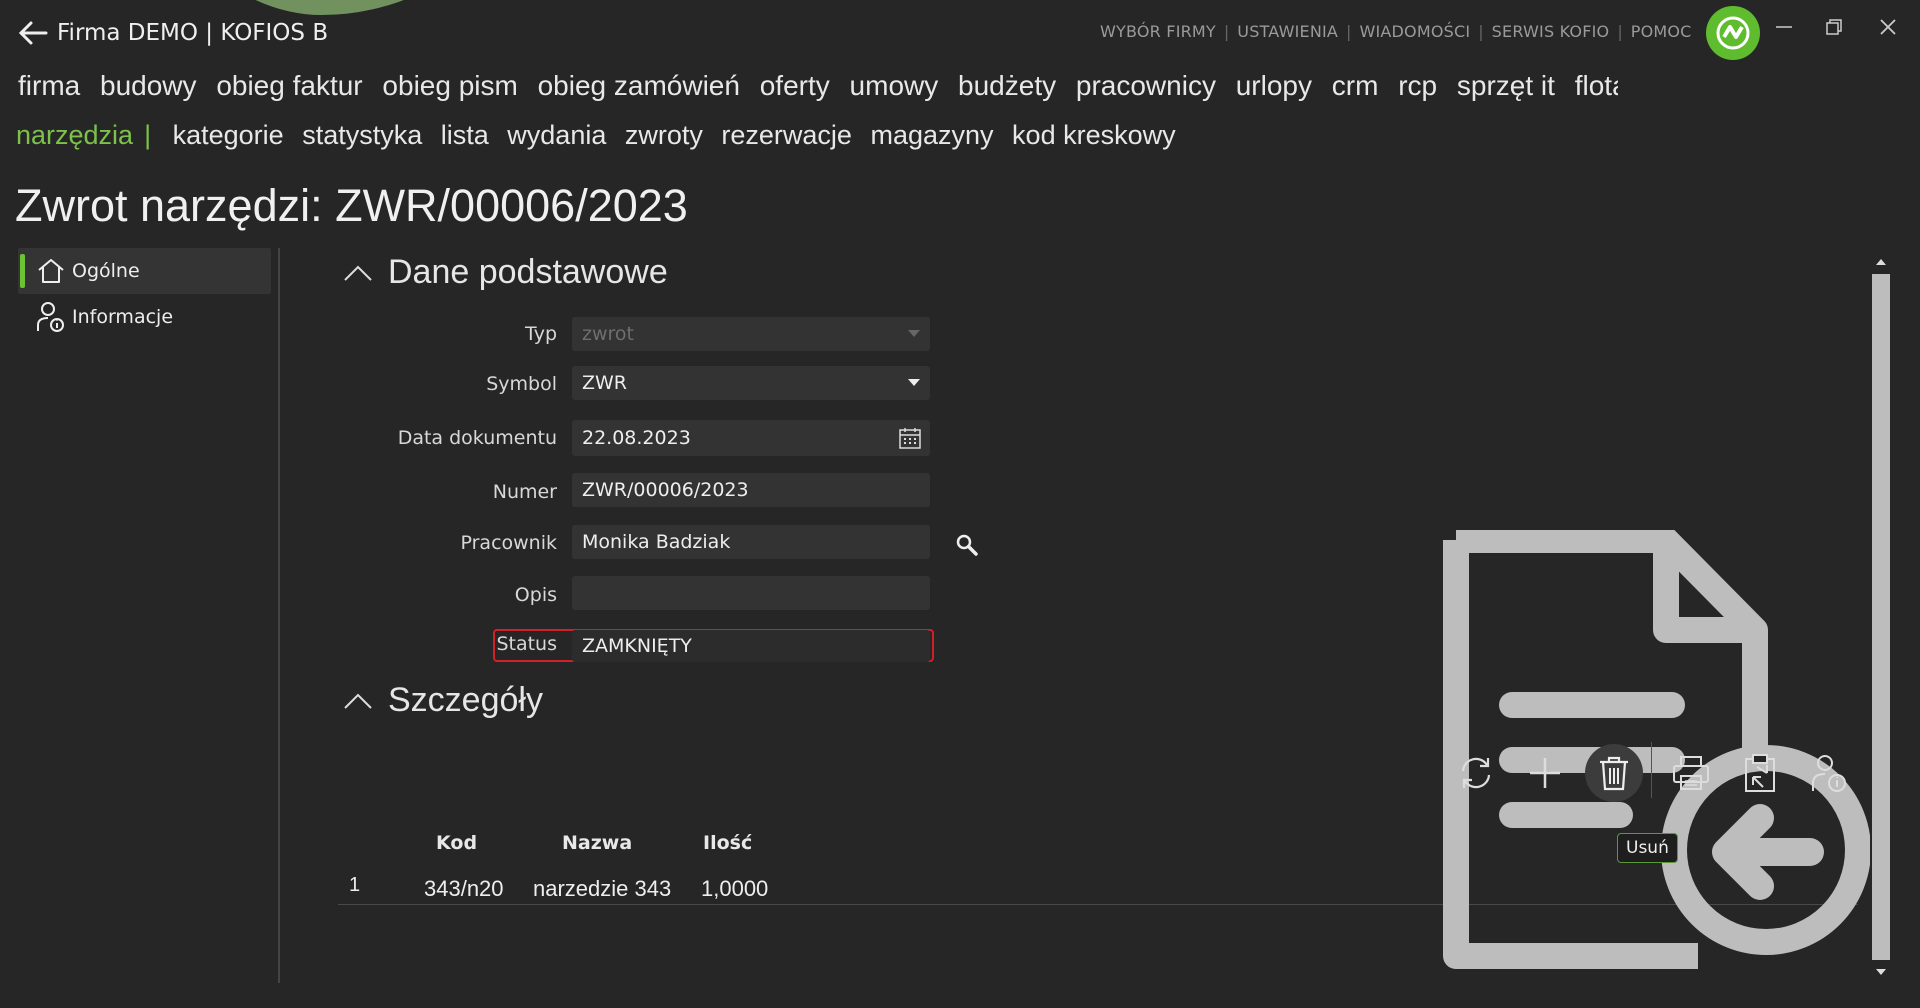 This screenshot has height=1008, width=1920. What do you see at coordinates (786, 135) in the screenshot?
I see `subnav-item-rezerwacje: rezerwacje` at bounding box center [786, 135].